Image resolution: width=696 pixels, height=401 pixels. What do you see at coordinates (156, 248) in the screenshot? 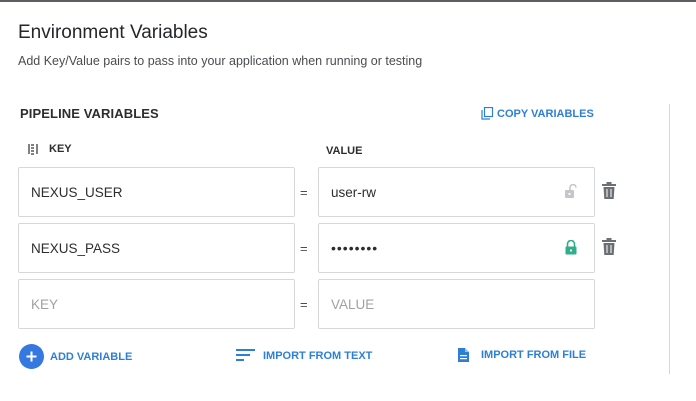
I see `key-input: NEXUS_PASS` at bounding box center [156, 248].